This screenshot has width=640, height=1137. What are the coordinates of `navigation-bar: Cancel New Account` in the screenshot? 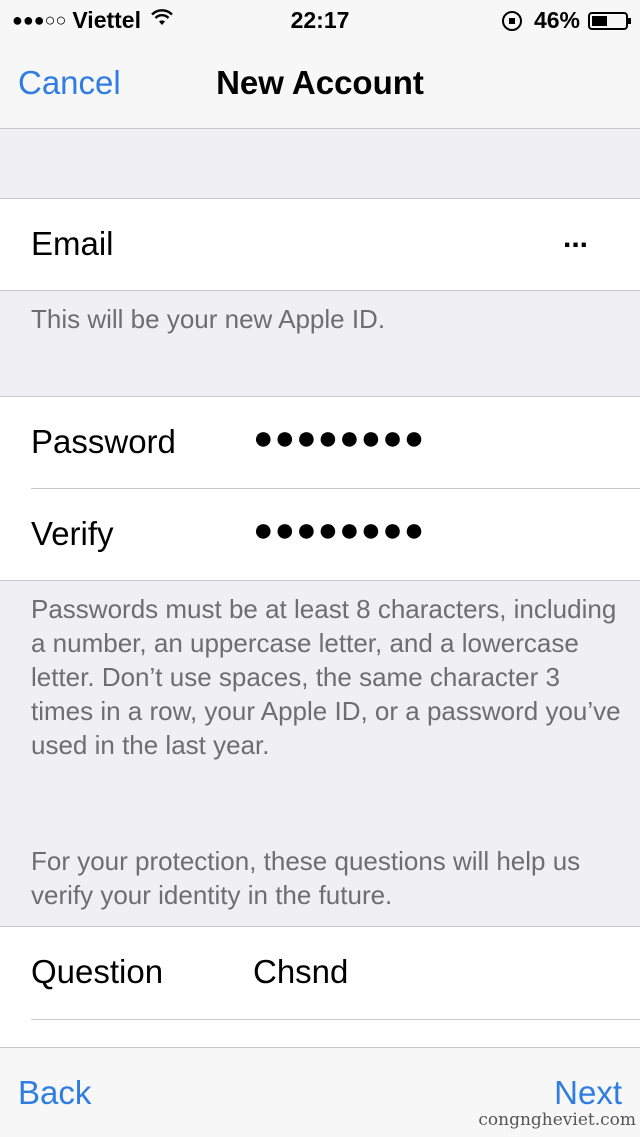 It's located at (320, 84).